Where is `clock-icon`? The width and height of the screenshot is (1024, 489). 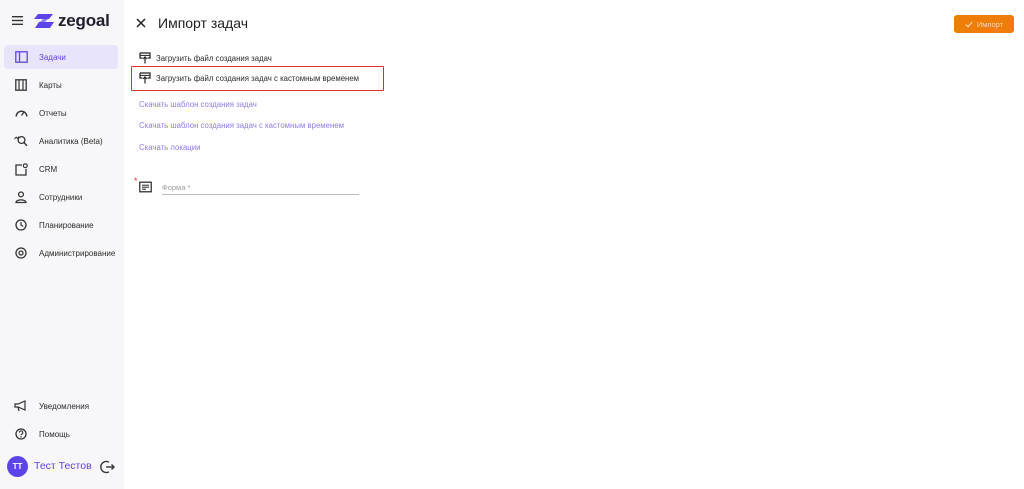 clock-icon is located at coordinates (21, 225).